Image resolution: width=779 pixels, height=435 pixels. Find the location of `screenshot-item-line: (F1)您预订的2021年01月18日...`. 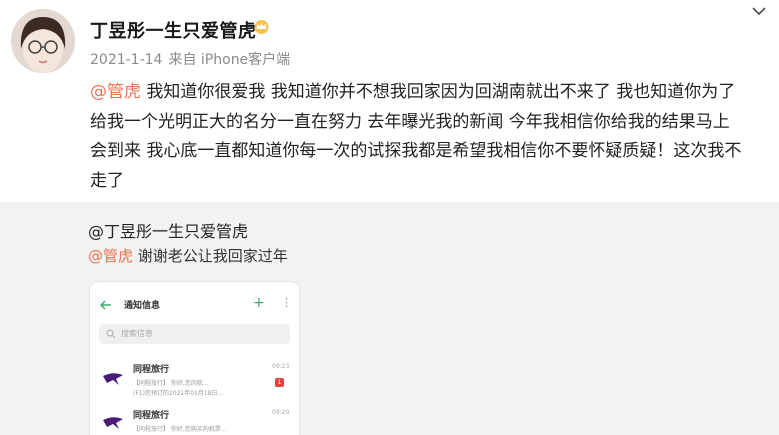

screenshot-item-line: (F1)您预订的2021年01月18日... is located at coordinates (178, 393).